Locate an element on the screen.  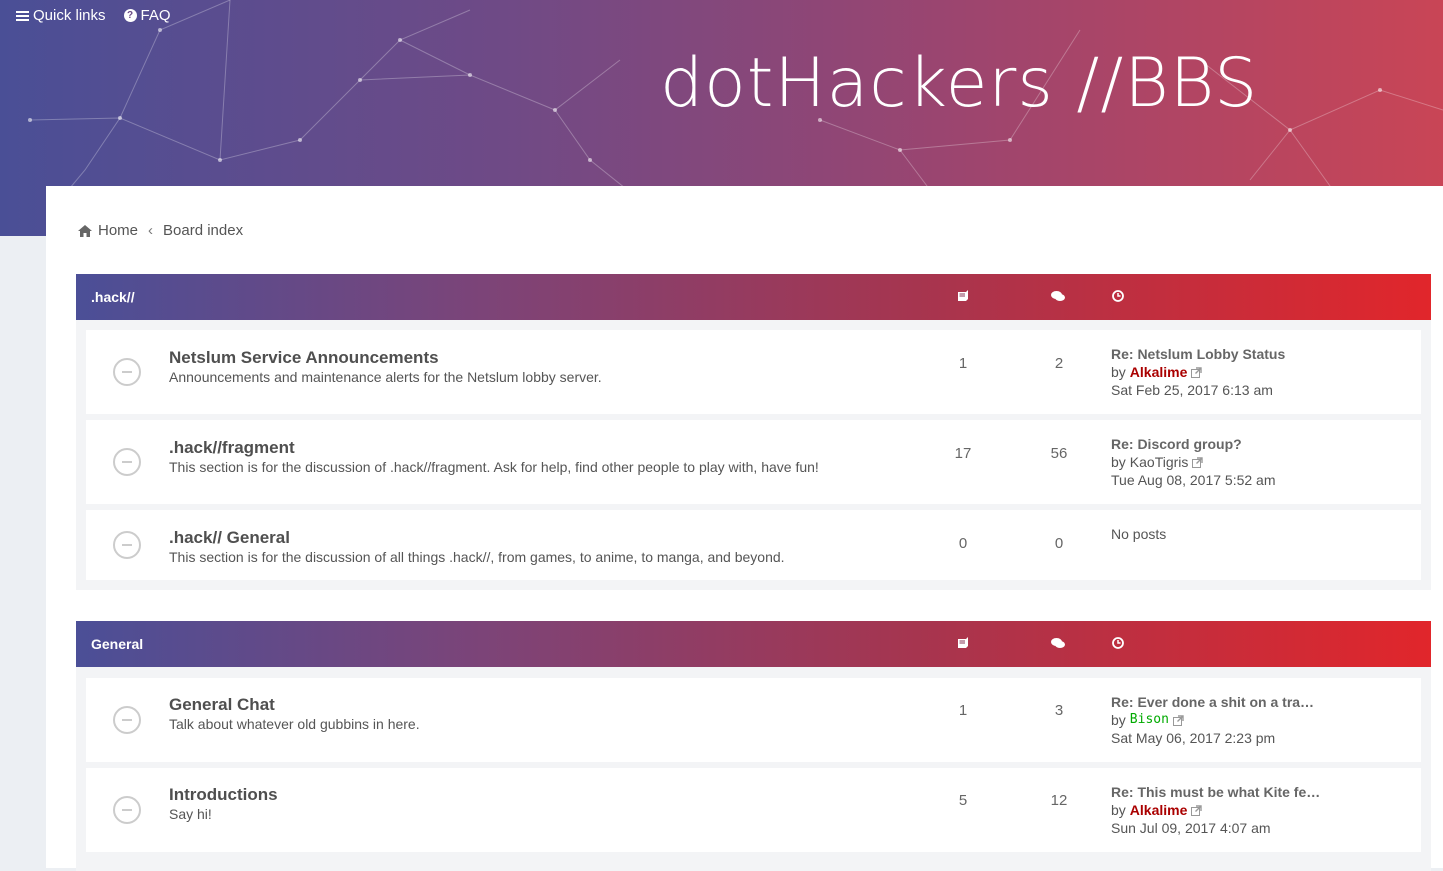
faq-link: ? FAQ is located at coordinates (147, 15).